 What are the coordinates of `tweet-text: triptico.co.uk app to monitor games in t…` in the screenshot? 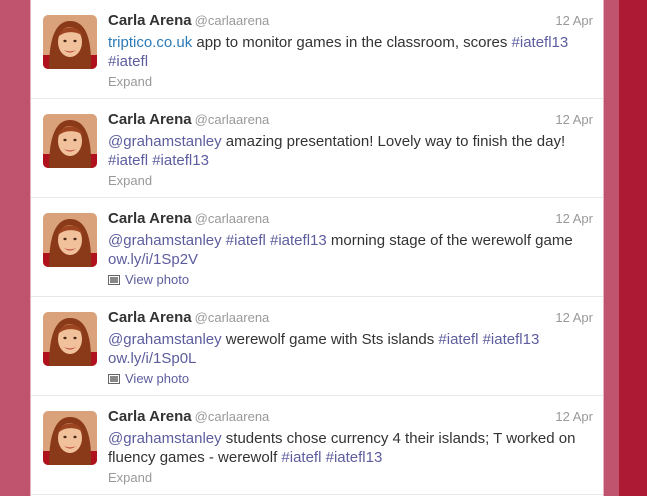 It's located at (350, 52).